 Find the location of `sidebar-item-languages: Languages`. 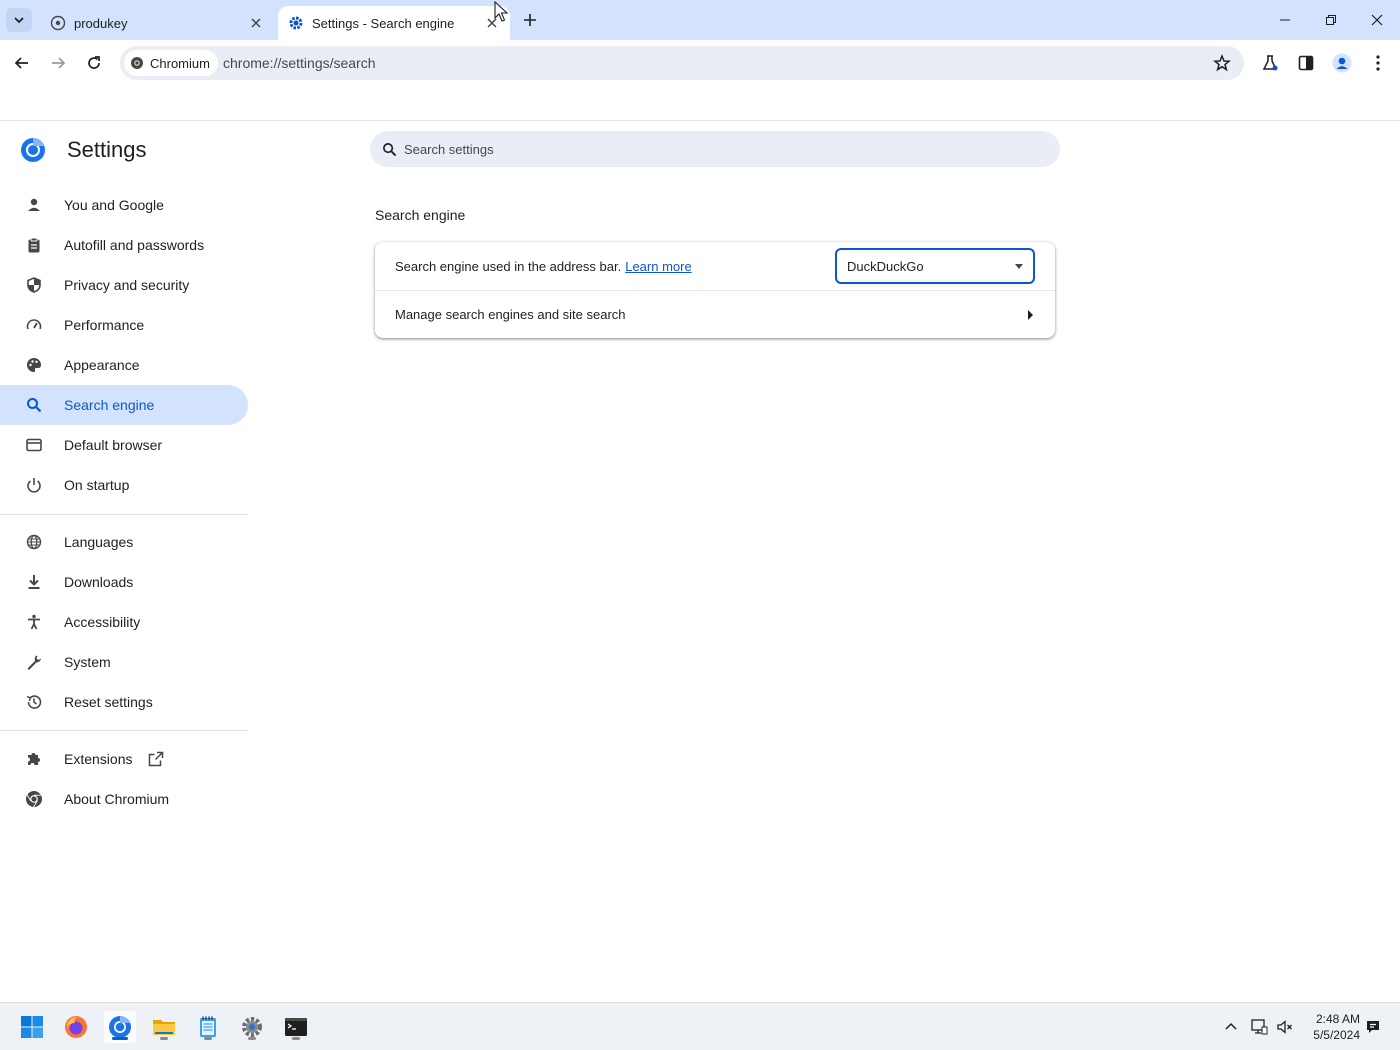

sidebar-item-languages: Languages is located at coordinates (124, 542).